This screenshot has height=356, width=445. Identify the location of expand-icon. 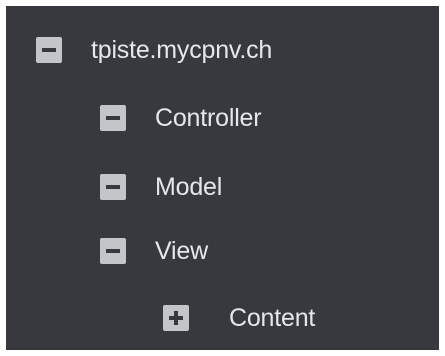
(176, 318).